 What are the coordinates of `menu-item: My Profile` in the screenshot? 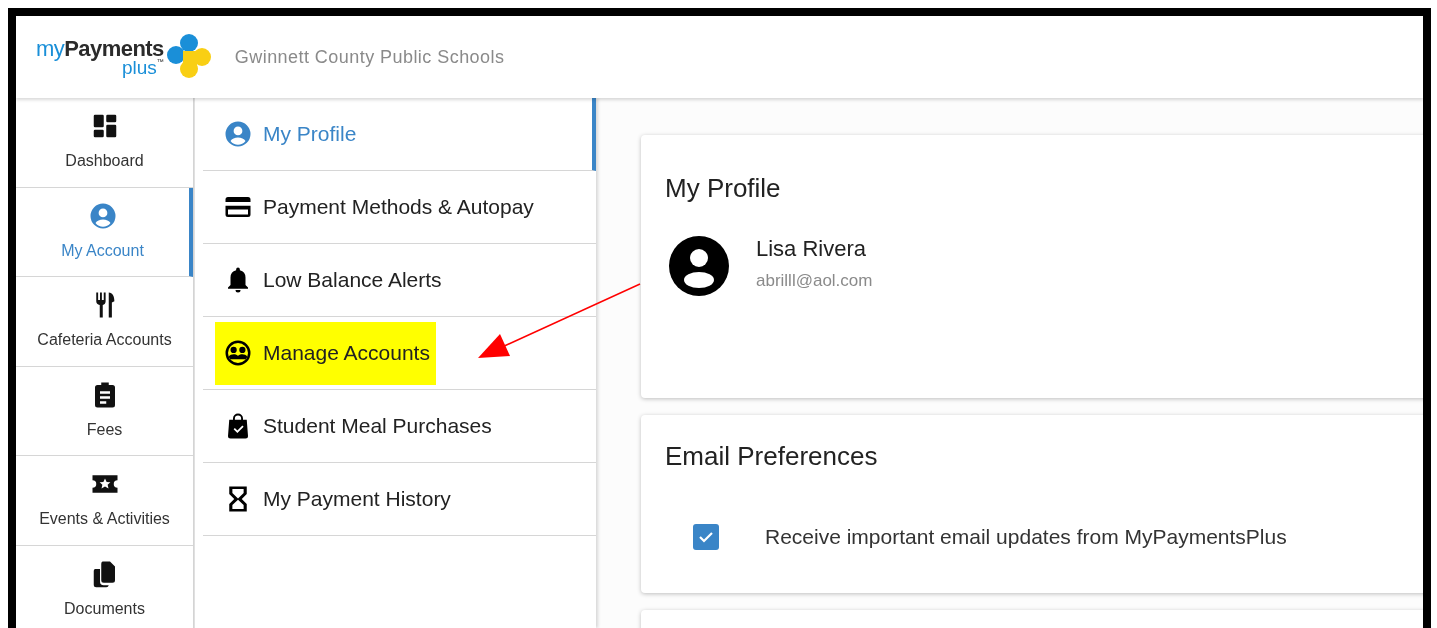 It's located at (289, 134).